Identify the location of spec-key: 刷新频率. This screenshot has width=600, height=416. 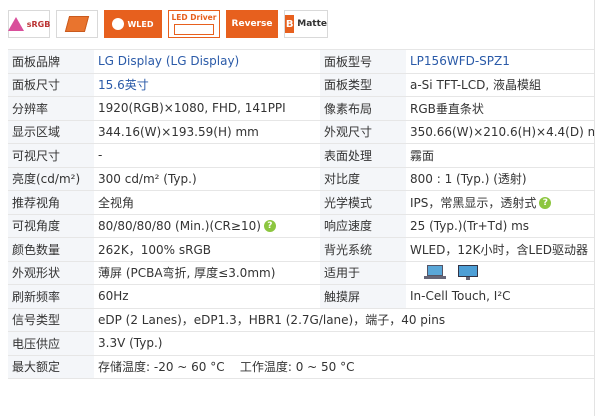
(51, 296).